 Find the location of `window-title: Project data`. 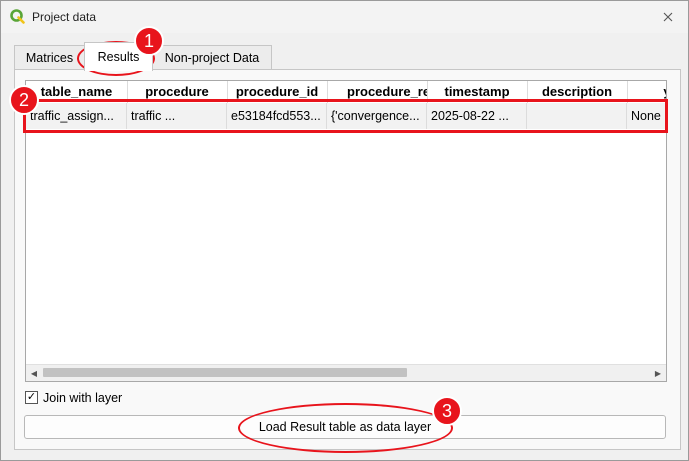

window-title: Project data is located at coordinates (64, 17).